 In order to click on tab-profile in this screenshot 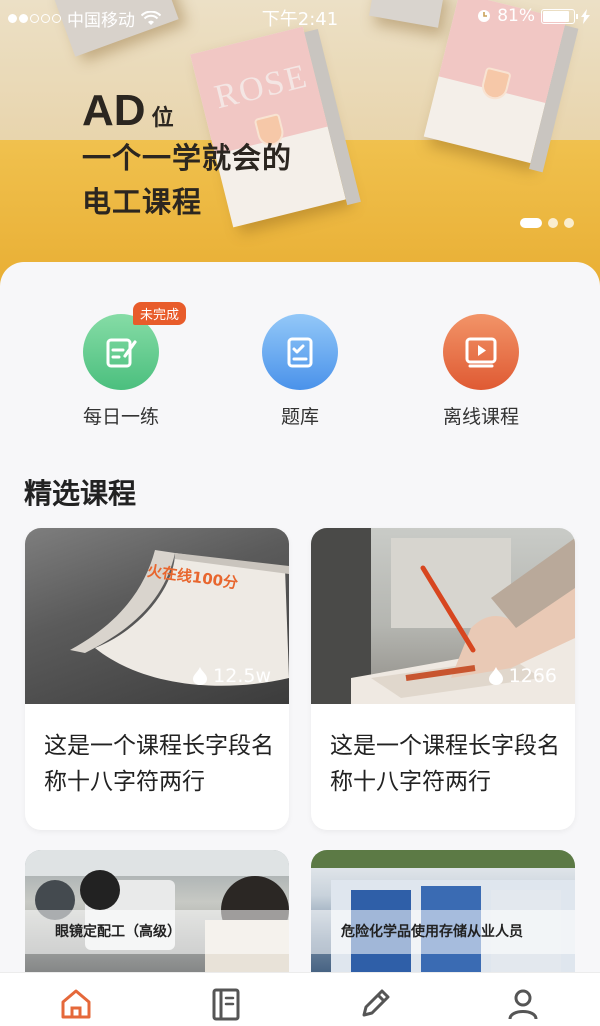, I will do `click(523, 1005)`.